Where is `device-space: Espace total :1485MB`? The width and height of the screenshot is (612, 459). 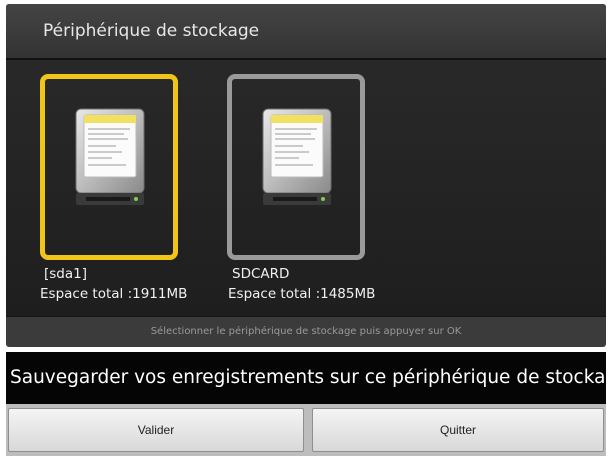 device-space: Espace total :1485MB is located at coordinates (302, 294).